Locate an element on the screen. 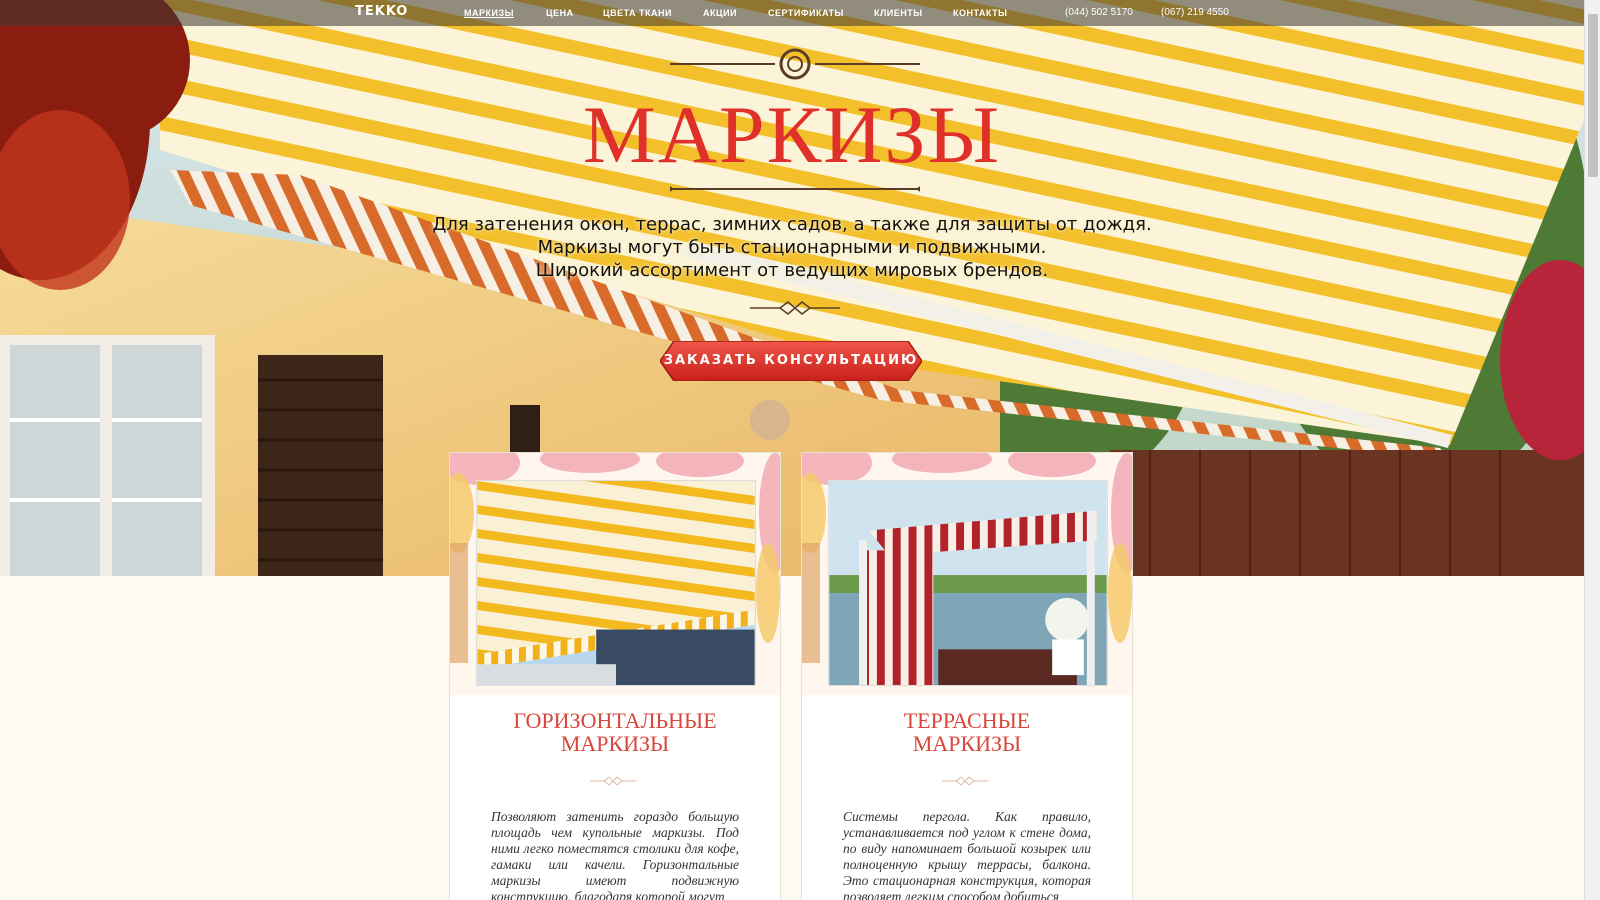 This screenshot has height=900, width=1600. order-consultation-label: ЗАКАЗАТЬ КОНСУЛЬТАЦИЮ is located at coordinates (791, 360).